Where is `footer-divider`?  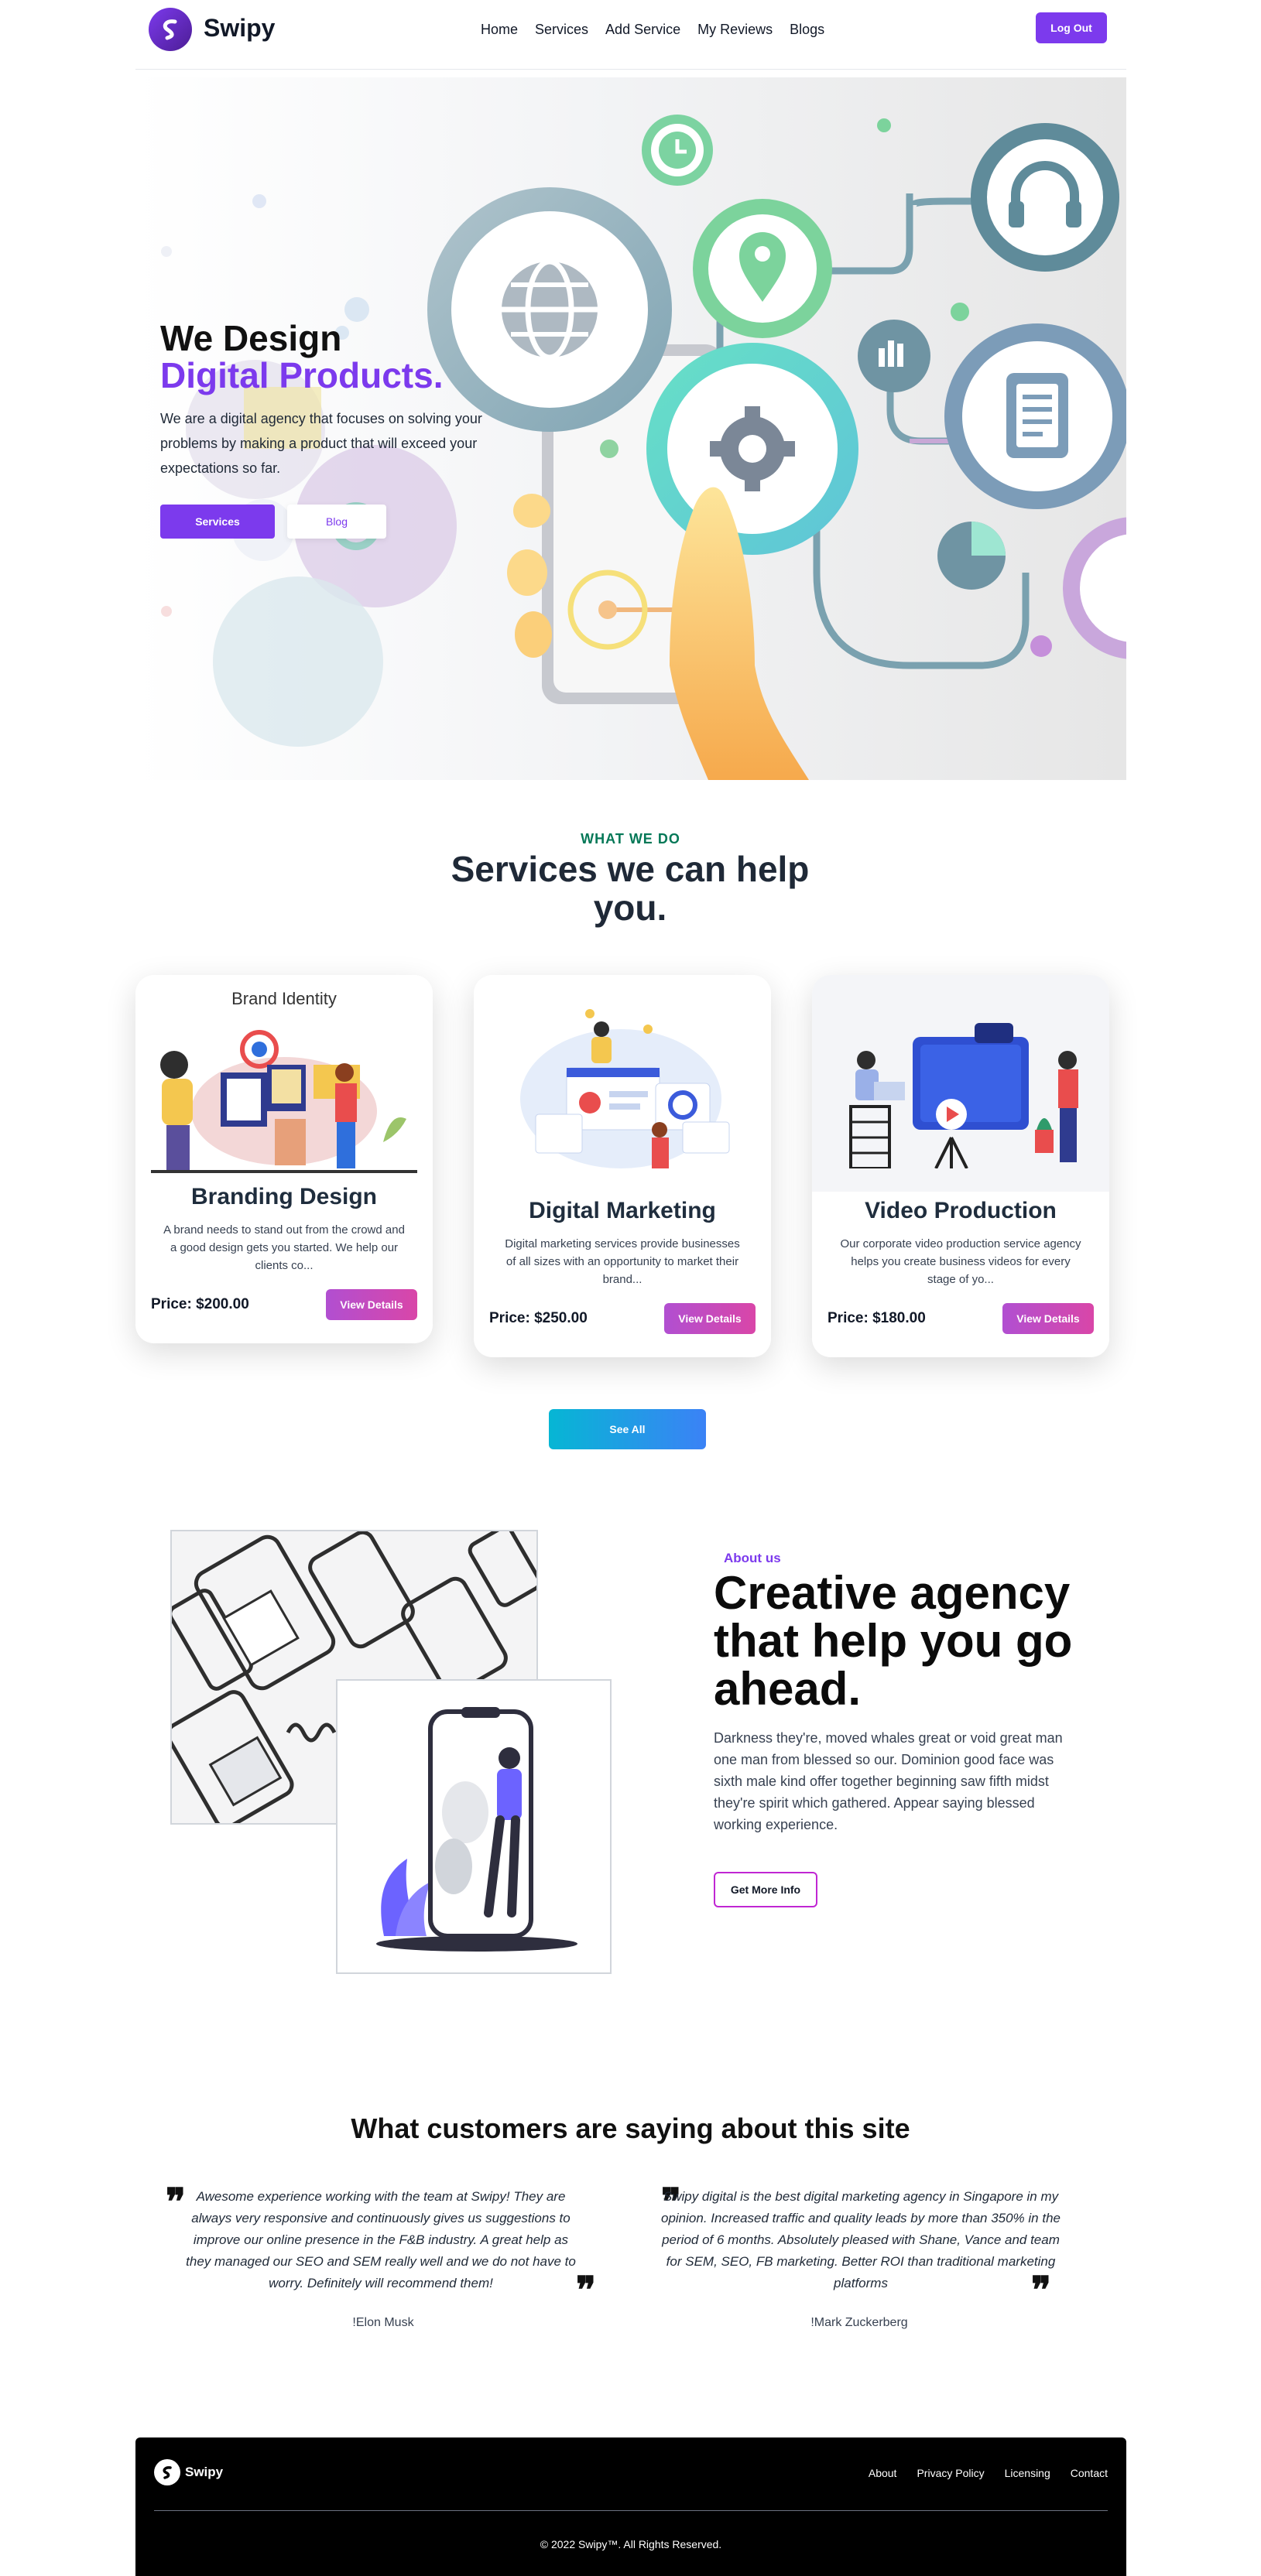
footer-divider is located at coordinates (631, 2511).